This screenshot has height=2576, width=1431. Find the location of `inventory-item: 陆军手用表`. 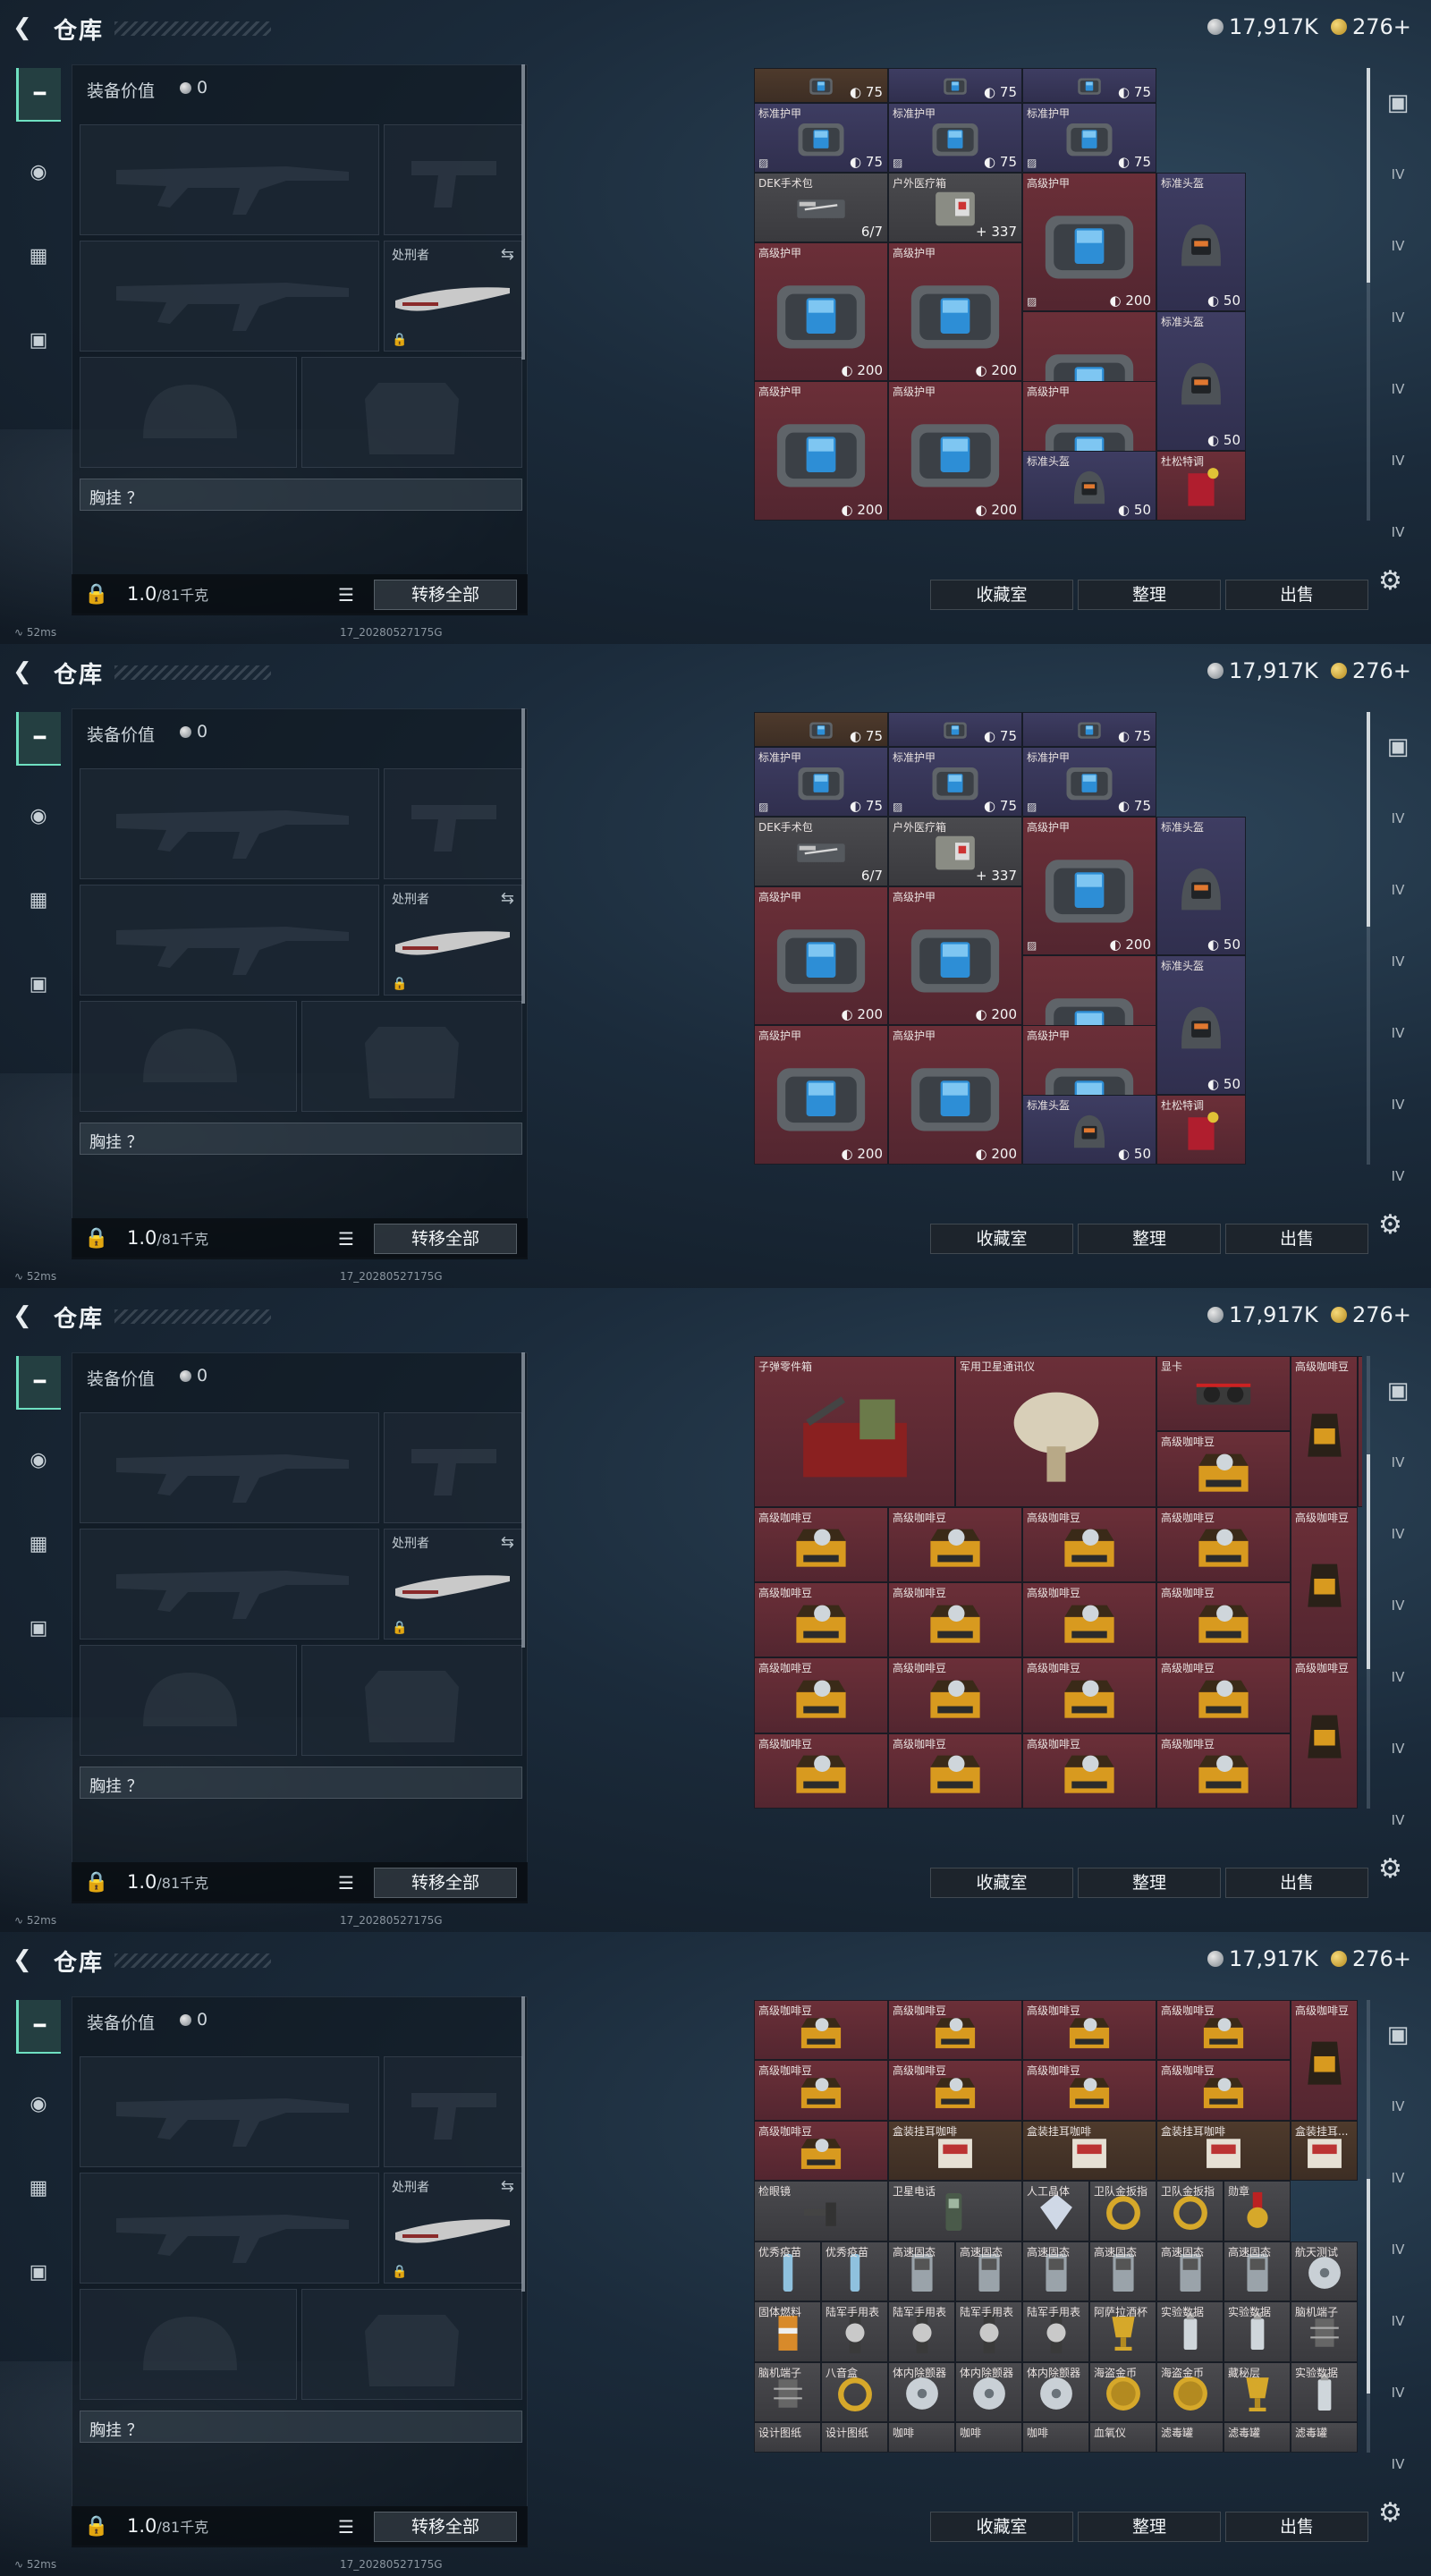

inventory-item: 陆军手用表 is located at coordinates (989, 2331).